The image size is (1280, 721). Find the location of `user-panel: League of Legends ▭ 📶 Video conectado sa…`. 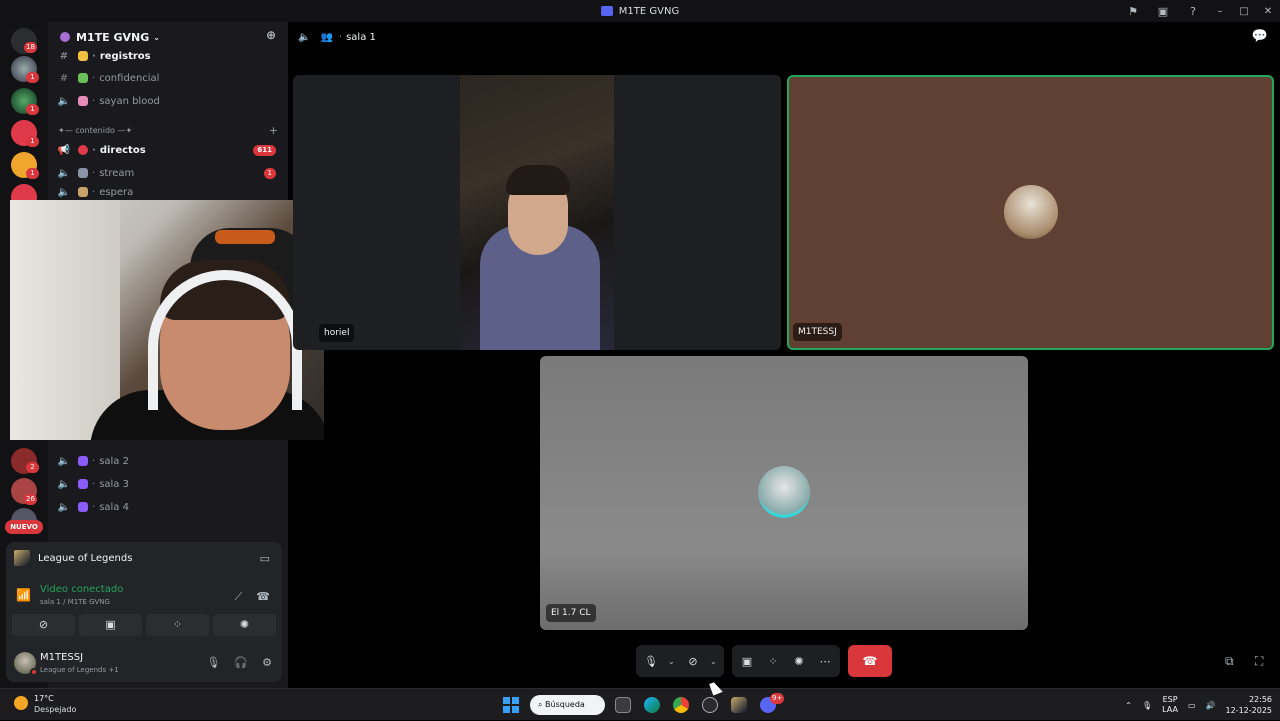

user-panel: League of Legends ▭ 📶 Video conectado sa… is located at coordinates (144, 612).